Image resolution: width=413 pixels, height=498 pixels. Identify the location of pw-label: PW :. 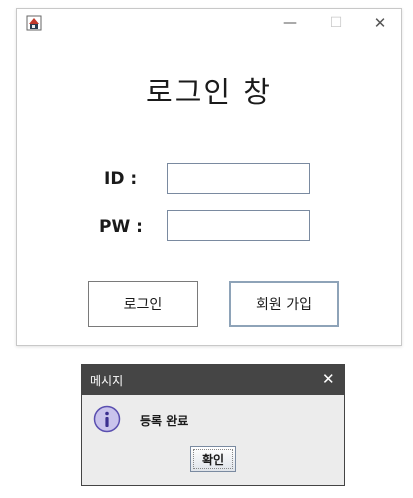
(121, 227).